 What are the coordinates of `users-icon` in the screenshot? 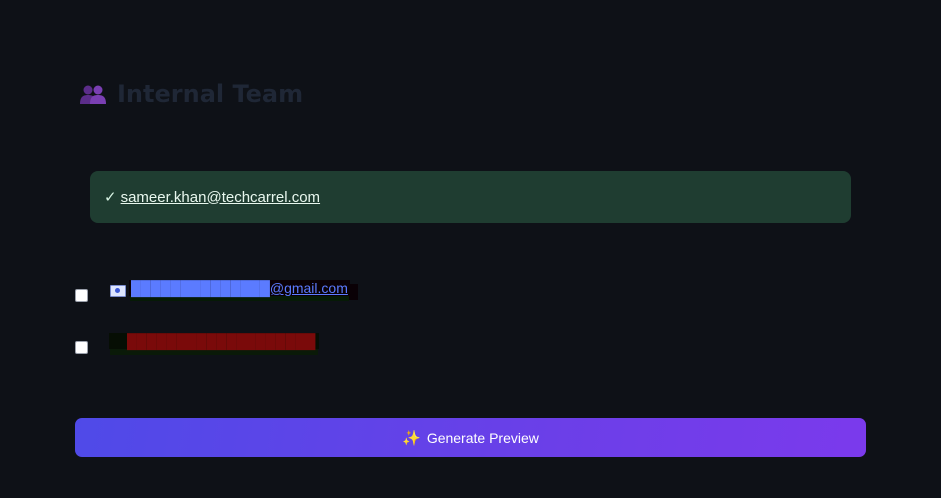 It's located at (93, 94).